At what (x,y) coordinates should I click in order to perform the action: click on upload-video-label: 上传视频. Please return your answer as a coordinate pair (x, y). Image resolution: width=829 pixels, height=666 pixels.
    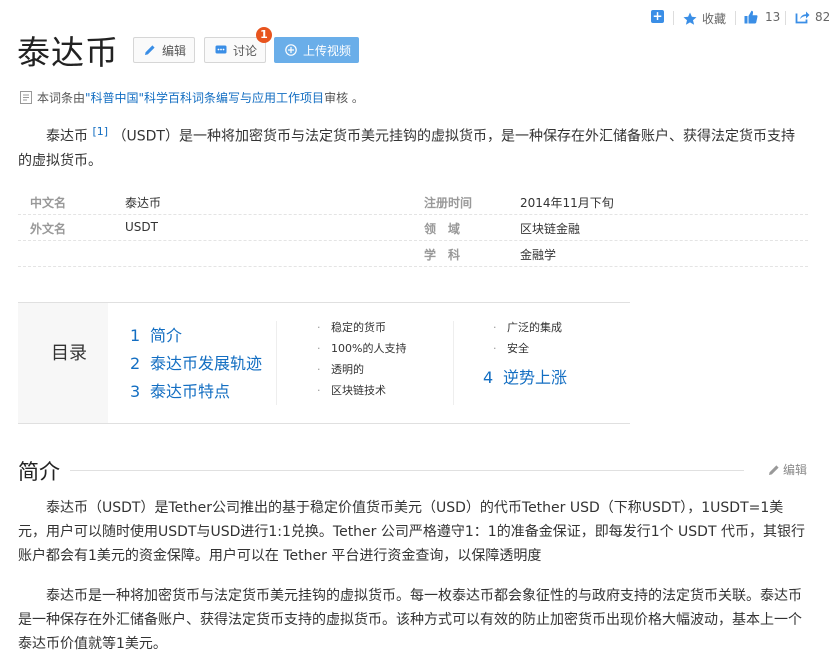
    Looking at the image, I should click on (327, 50).